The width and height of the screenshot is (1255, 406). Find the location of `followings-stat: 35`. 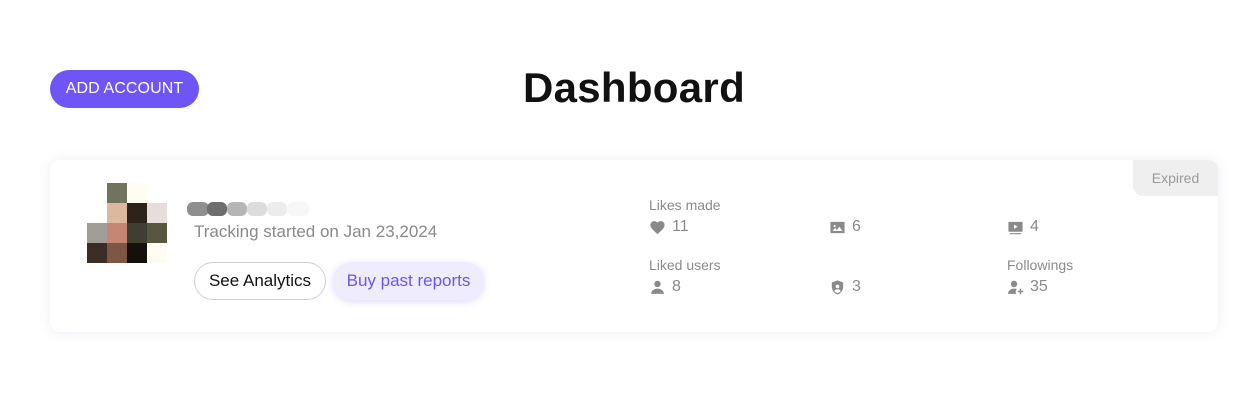

followings-stat: 35 is located at coordinates (1027, 287).